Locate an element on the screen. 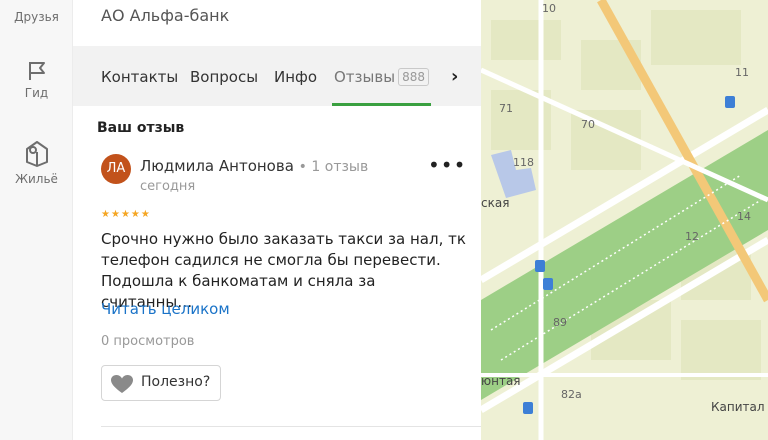 The image size is (768, 440). rating-stars: ★★★★★ is located at coordinates (126, 214).